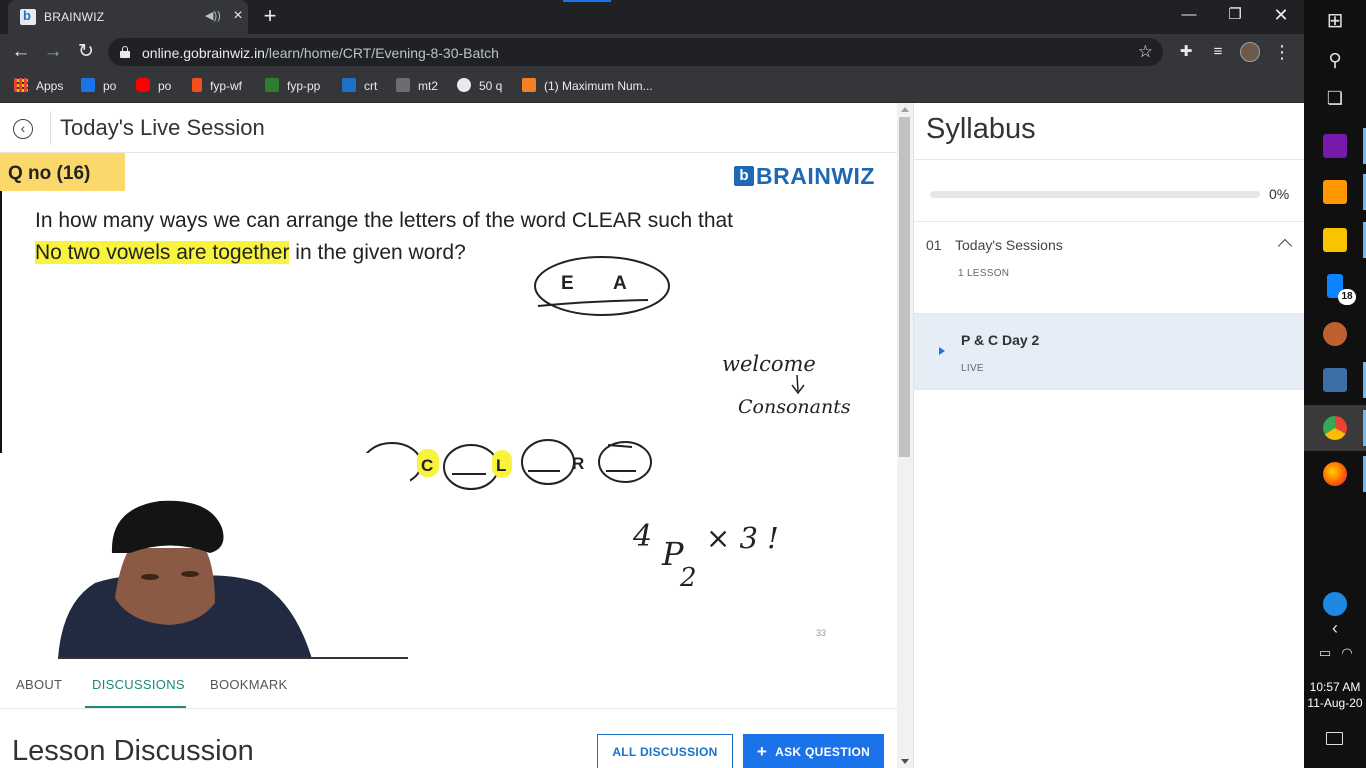  Describe the element at coordinates (1335, 695) in the screenshot. I see `system-clock: 10:57 AM 11-Aug-20` at that location.